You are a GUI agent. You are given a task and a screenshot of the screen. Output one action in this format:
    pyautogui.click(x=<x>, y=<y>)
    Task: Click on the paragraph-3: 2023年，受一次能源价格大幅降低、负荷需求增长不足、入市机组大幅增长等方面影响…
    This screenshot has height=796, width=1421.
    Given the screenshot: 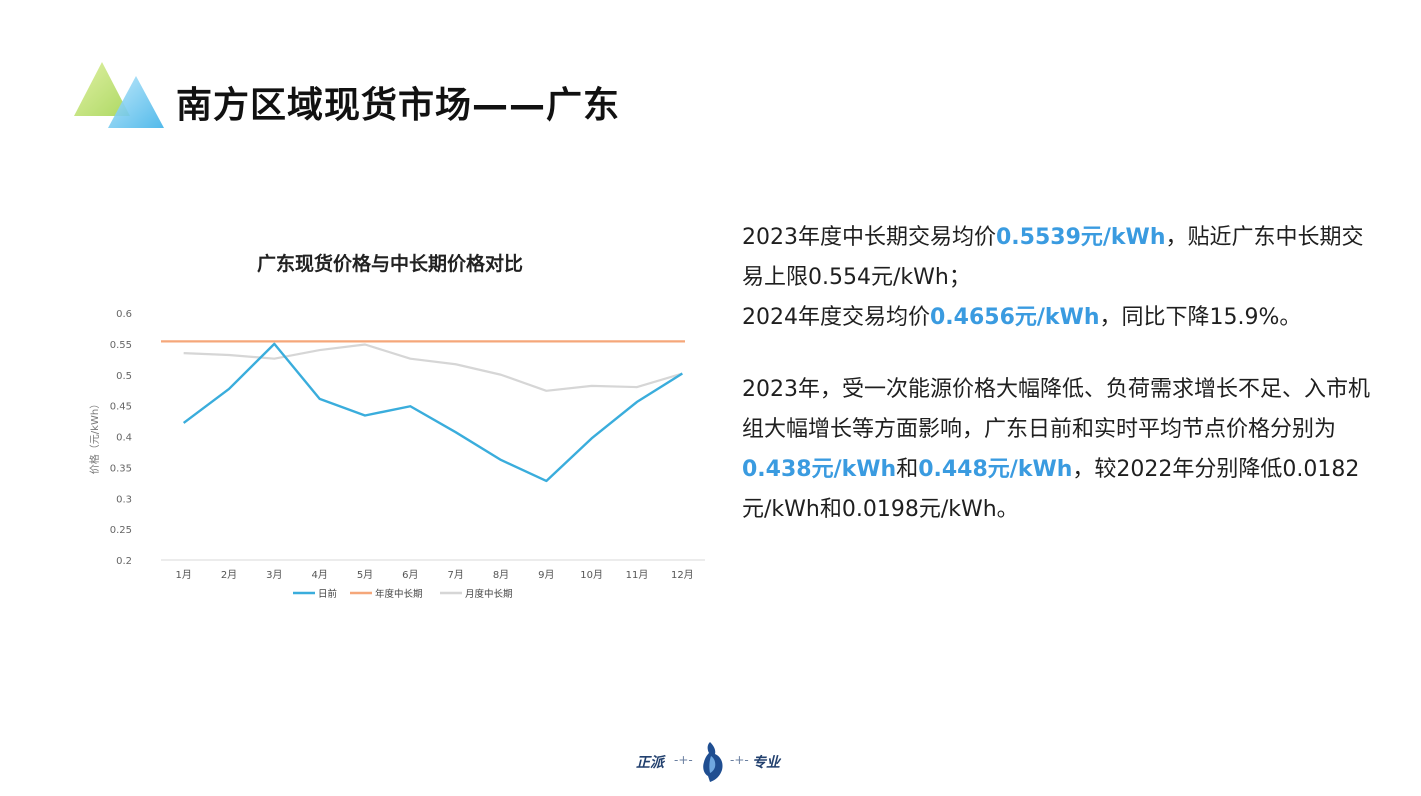 What is the action you would take?
    pyautogui.click(x=1062, y=450)
    